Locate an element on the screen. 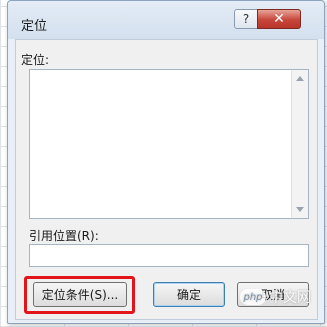 The width and height of the screenshot is (327, 327). close-icon: ✕ is located at coordinates (279, 19).